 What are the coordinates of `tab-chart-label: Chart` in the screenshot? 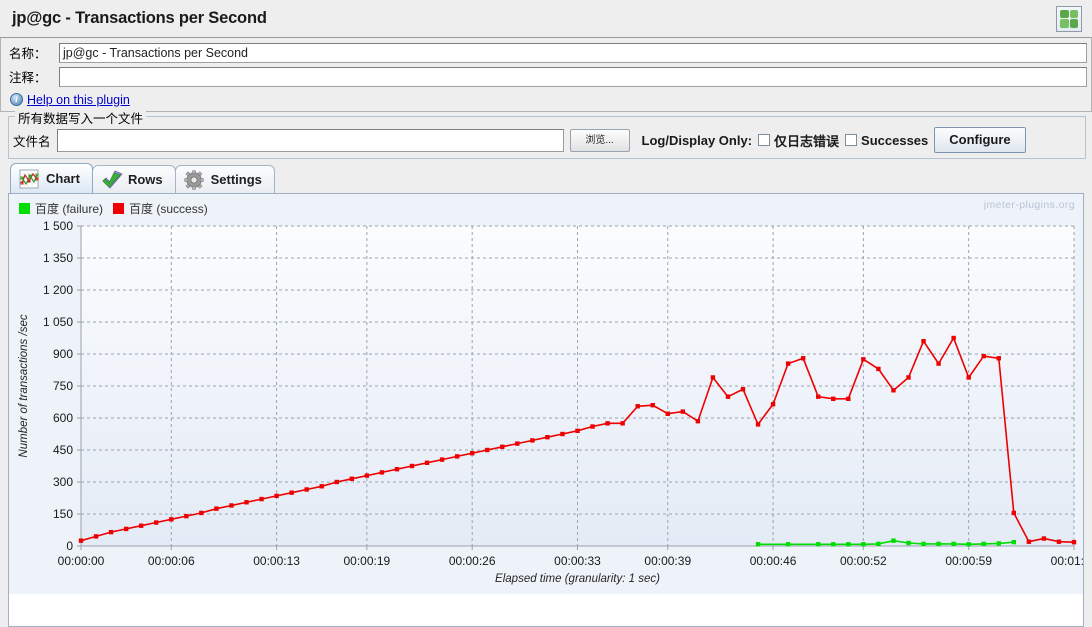 It's located at (63, 178).